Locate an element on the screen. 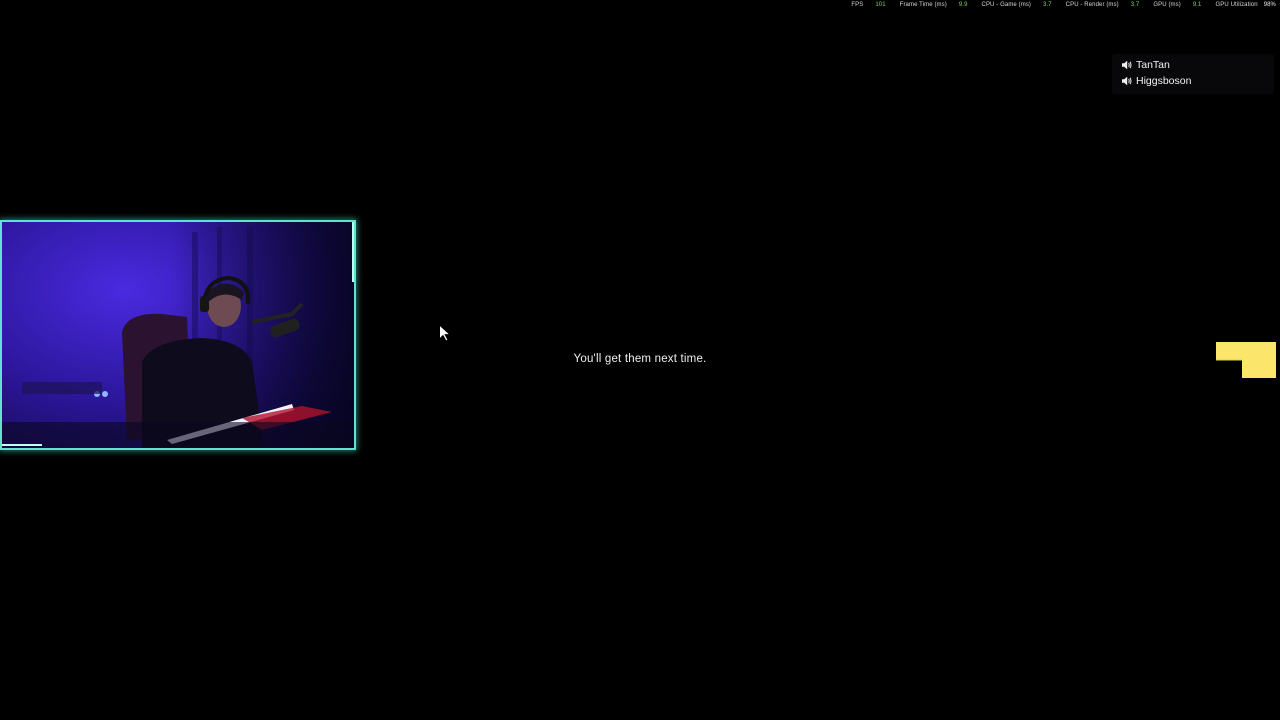 The height and width of the screenshot is (720, 1280). perf-fps: FPS 101 is located at coordinates (868, 5).